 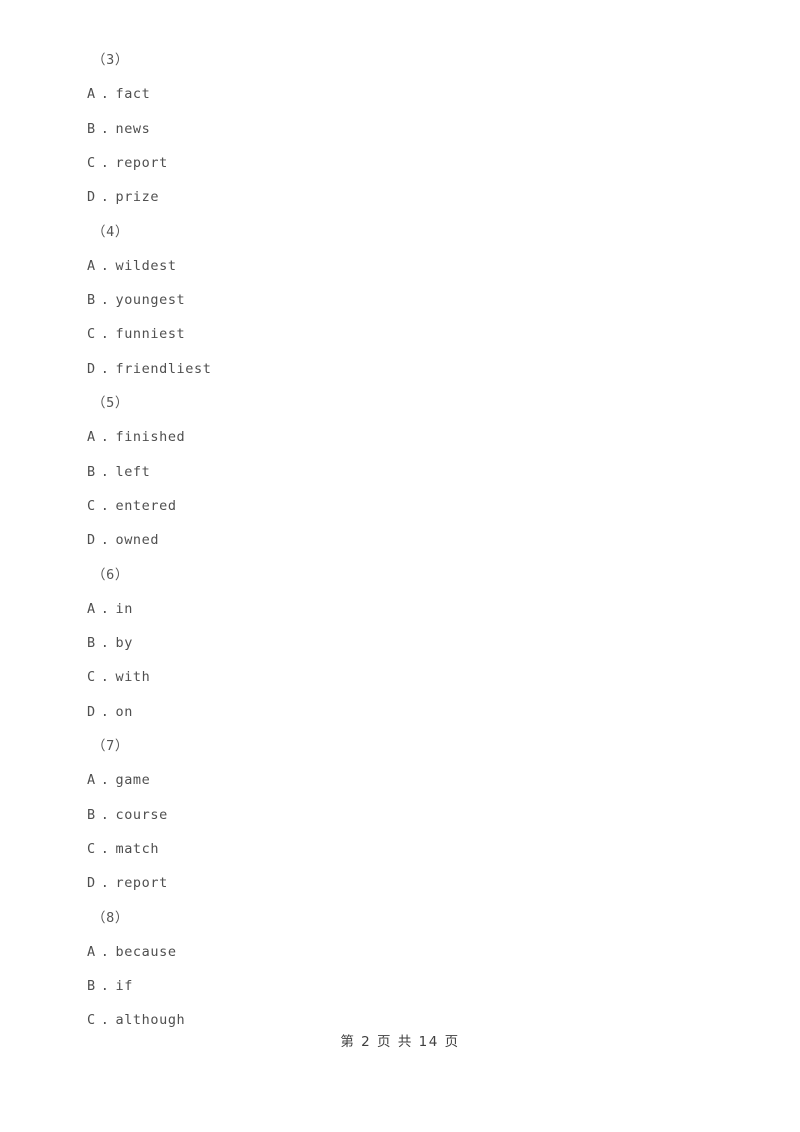 What do you see at coordinates (400, 986) in the screenshot?
I see `answer-option: B. if` at bounding box center [400, 986].